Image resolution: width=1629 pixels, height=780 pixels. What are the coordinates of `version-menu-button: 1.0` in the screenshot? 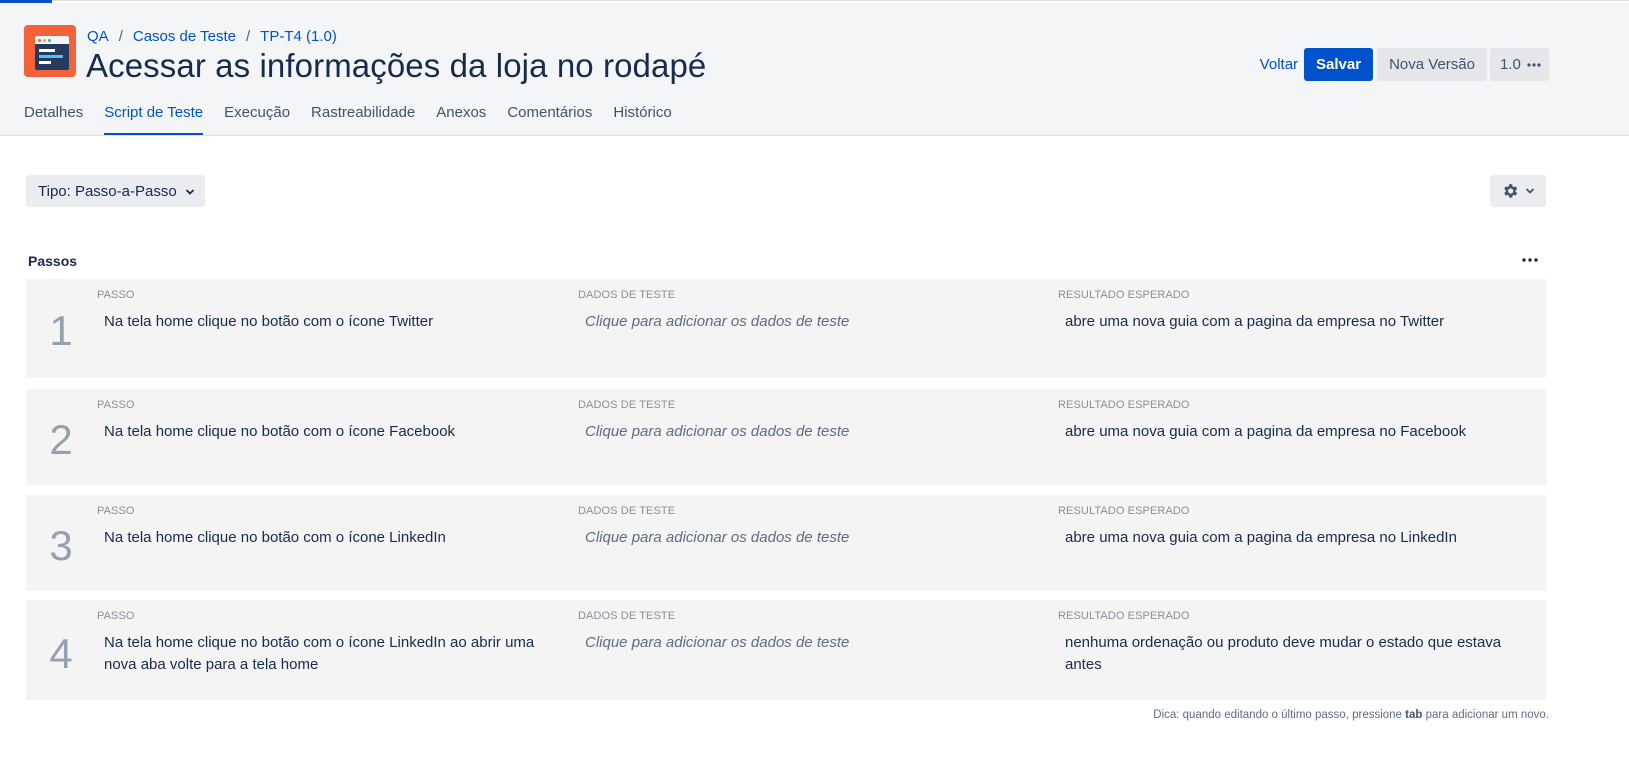 It's located at (1519, 64).